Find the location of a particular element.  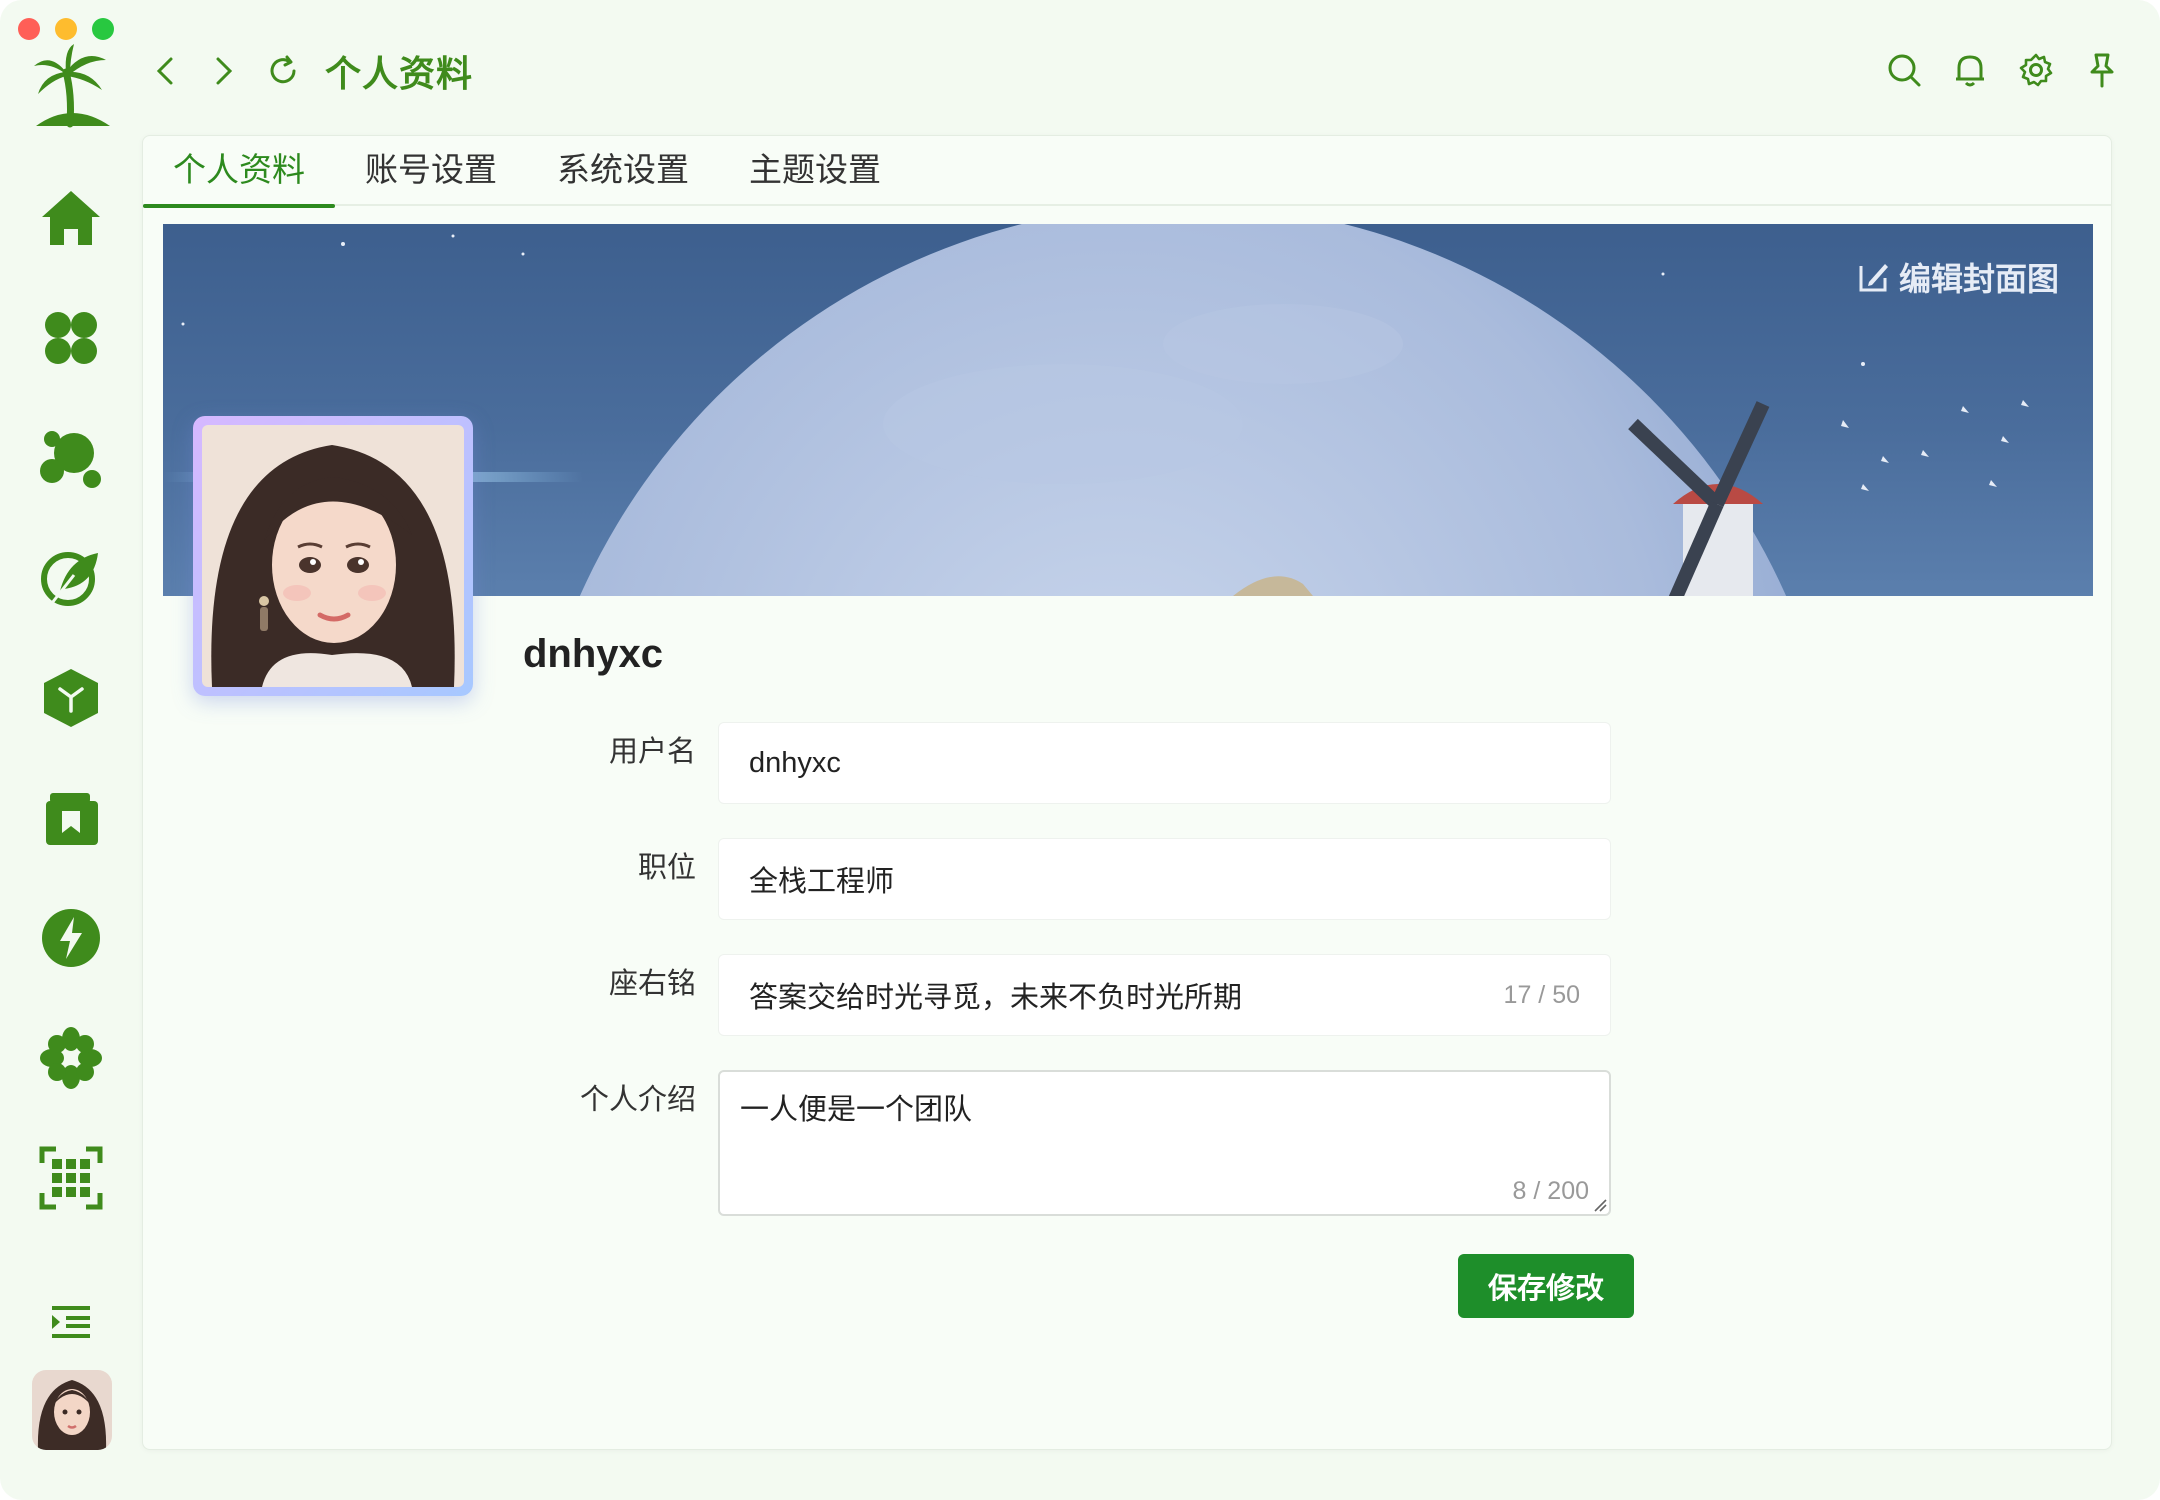

leaf-icon is located at coordinates (71, 578).